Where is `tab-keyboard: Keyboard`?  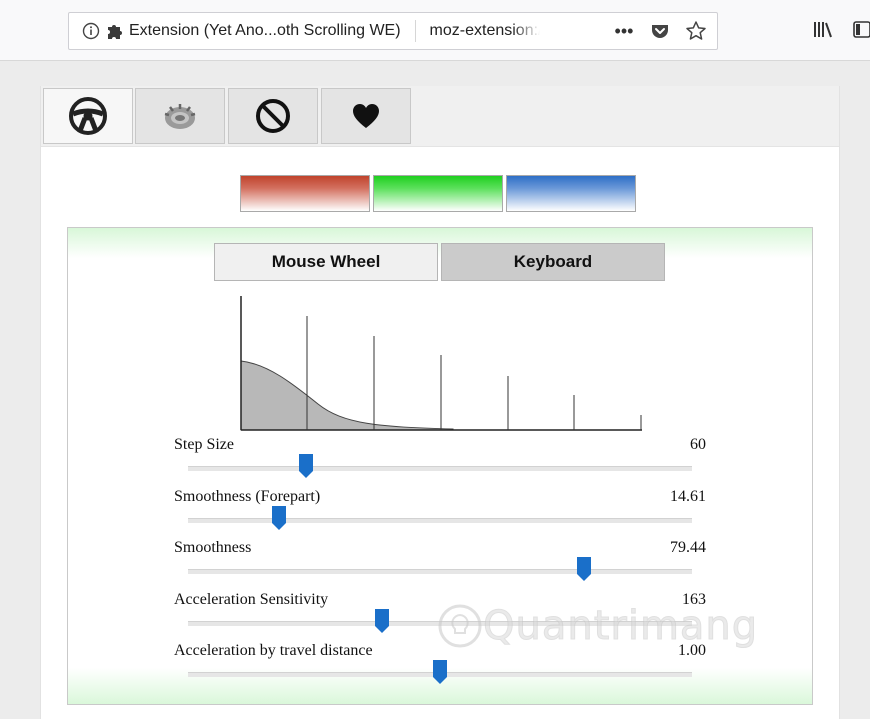 tab-keyboard: Keyboard is located at coordinates (553, 262).